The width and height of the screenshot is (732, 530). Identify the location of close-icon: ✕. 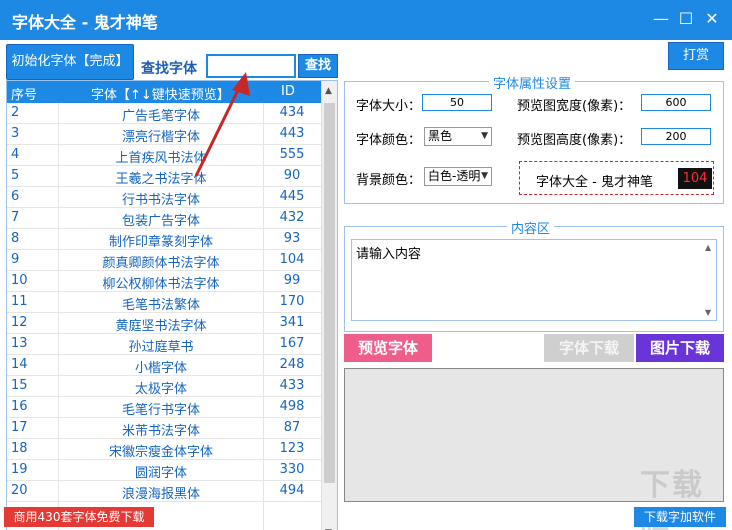
(712, 19).